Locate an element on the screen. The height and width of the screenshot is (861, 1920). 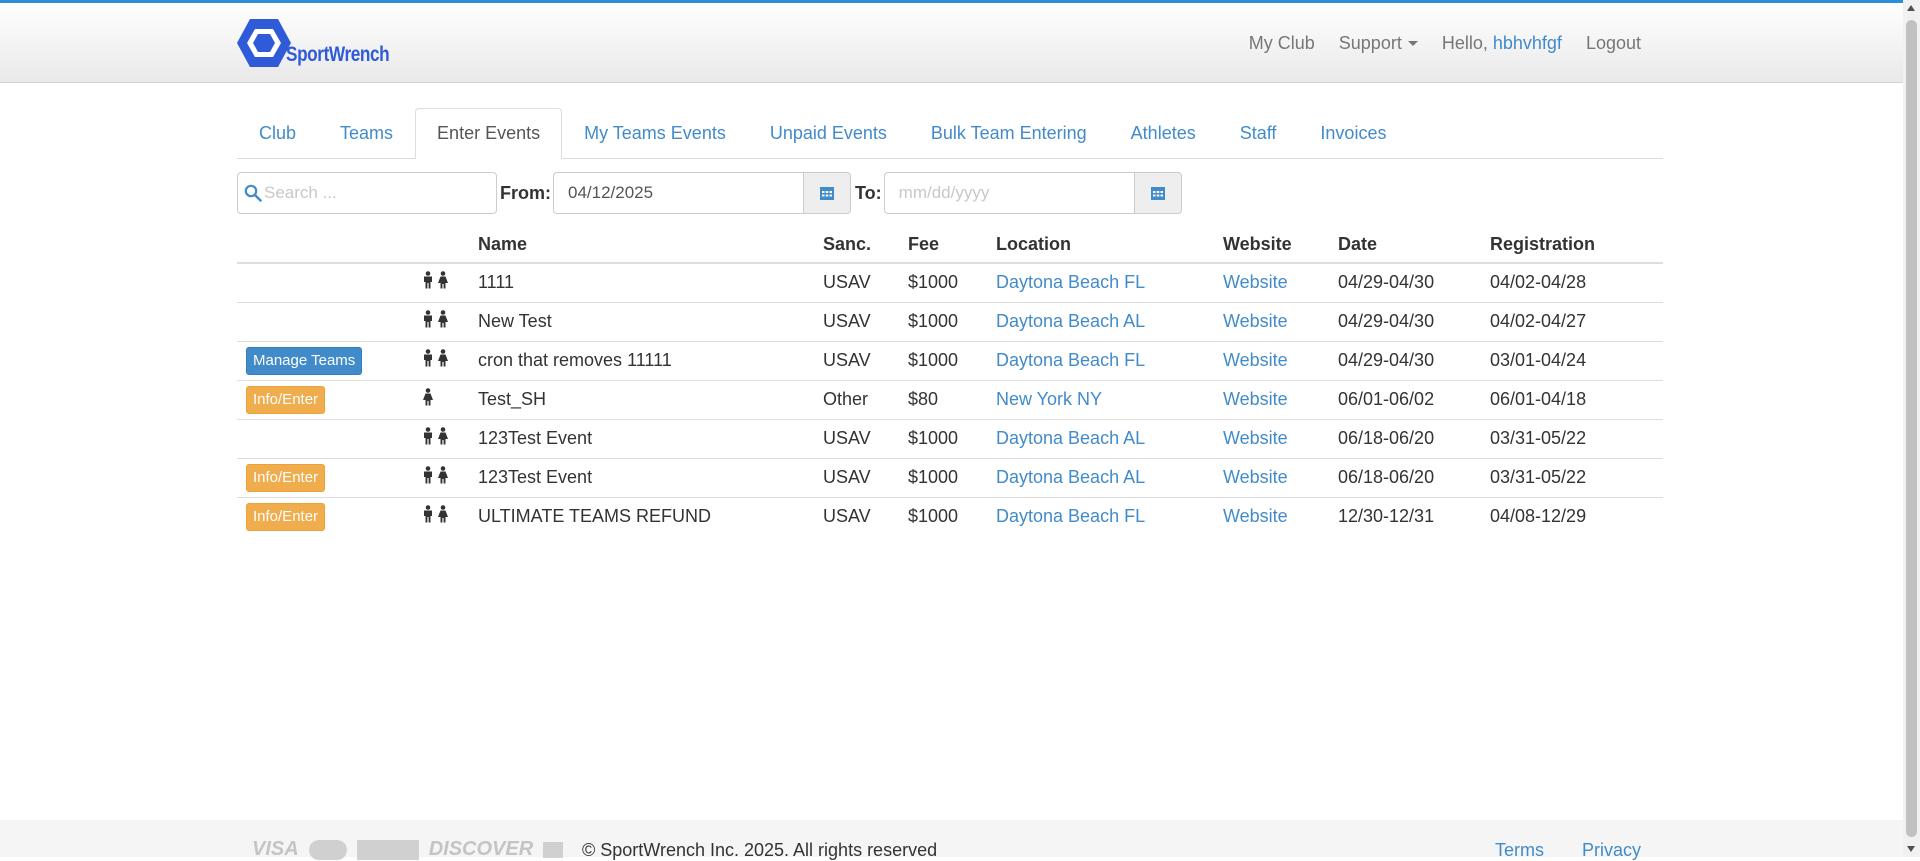
to-label: To: is located at coordinates (868, 192).